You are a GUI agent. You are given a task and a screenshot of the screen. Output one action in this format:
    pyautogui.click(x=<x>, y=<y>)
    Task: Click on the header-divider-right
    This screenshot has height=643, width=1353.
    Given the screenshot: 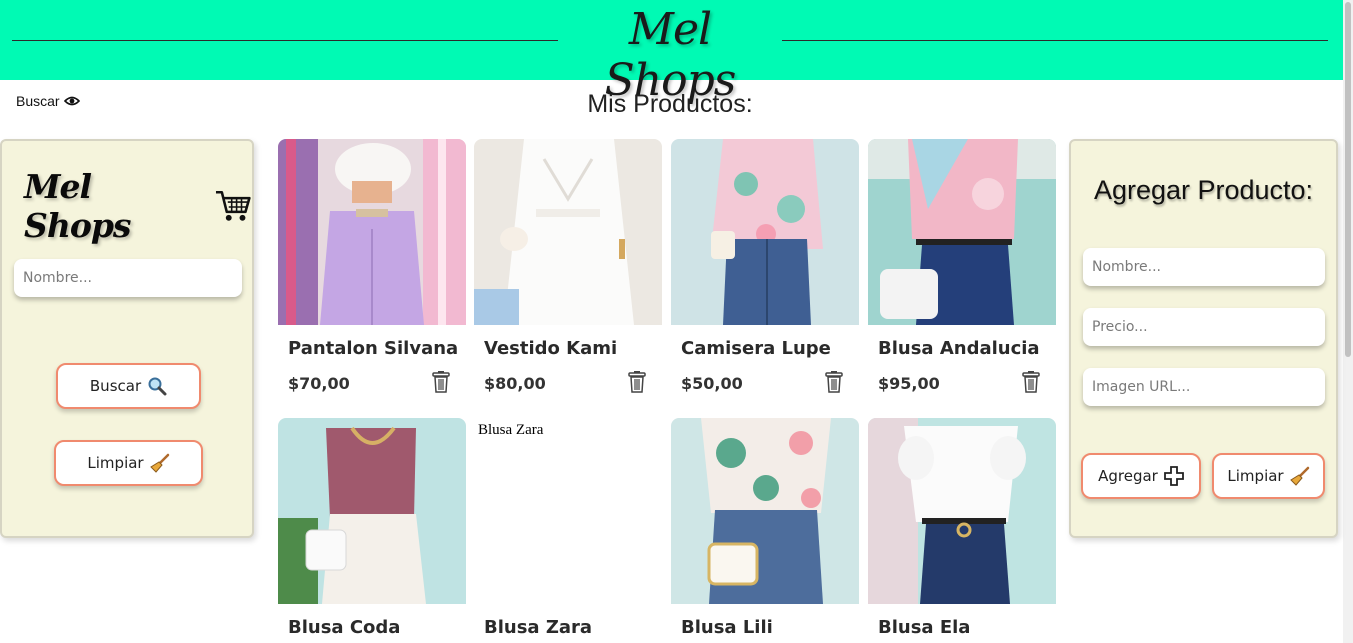 What is the action you would take?
    pyautogui.click(x=1055, y=40)
    